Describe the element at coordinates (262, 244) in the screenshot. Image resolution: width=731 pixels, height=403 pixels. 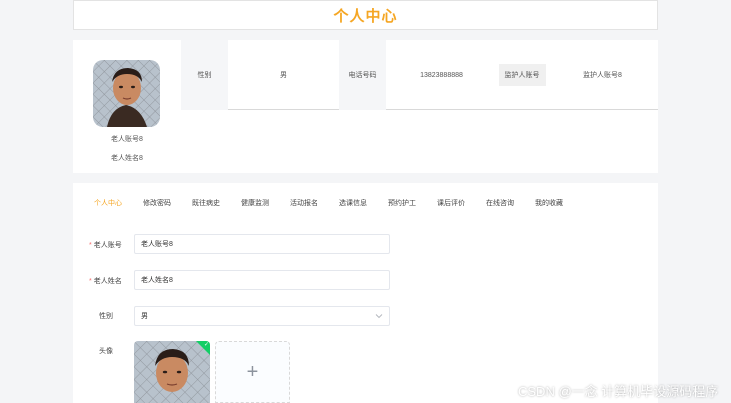
I see `account-input: 老人账号8` at that location.